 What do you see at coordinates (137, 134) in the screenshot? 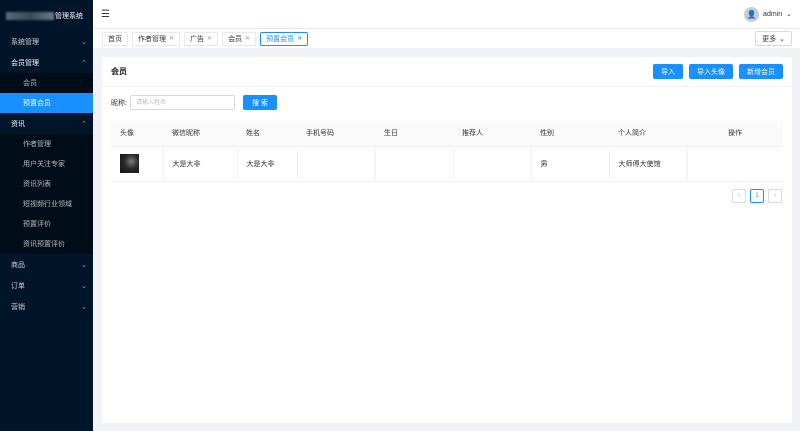
I see `col-avatar: 头像` at bounding box center [137, 134].